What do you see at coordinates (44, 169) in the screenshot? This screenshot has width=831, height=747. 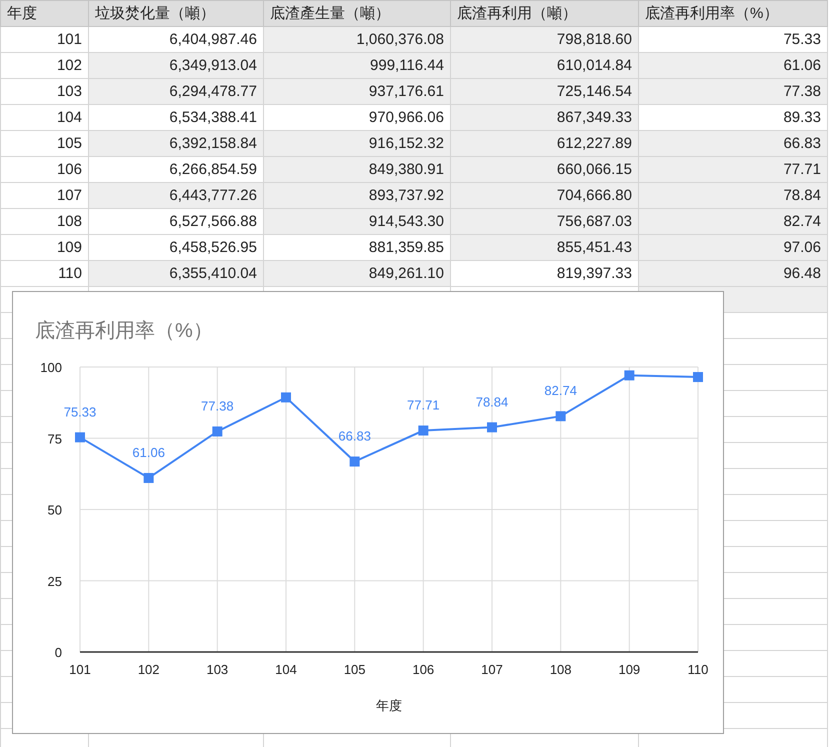 I see `table-cell: 106` at bounding box center [44, 169].